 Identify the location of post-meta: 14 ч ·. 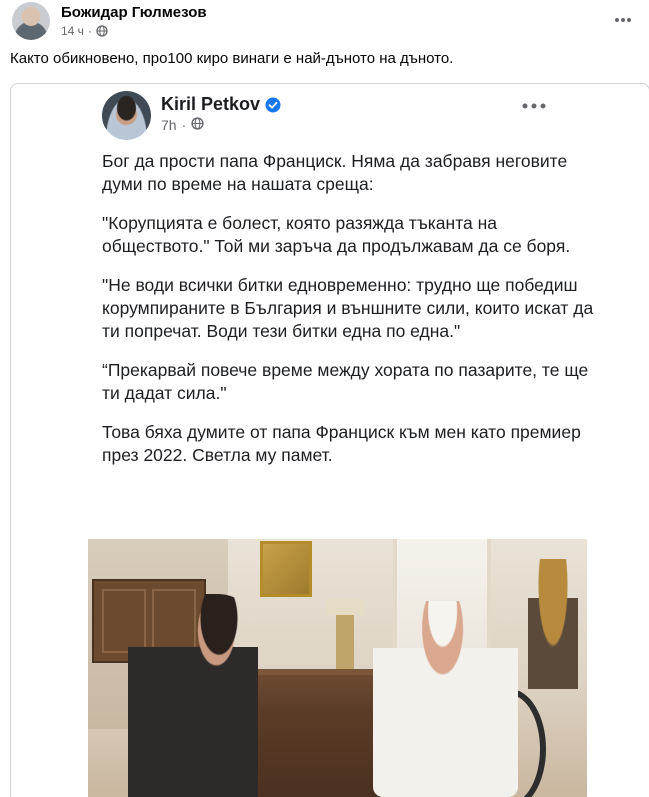
(84, 31).